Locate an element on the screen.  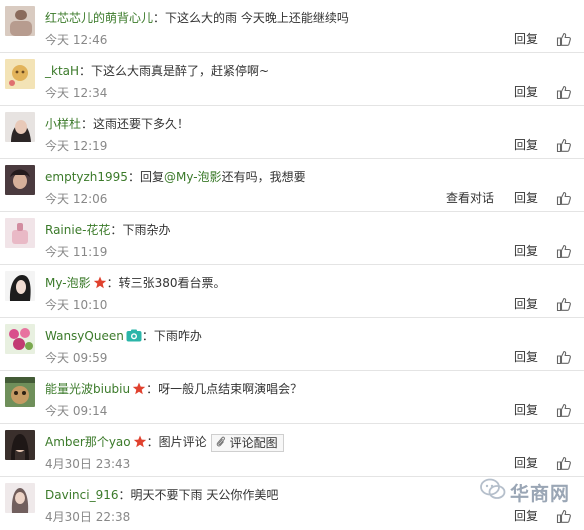
comment-item: My-泡影 ：转三张380看台票。 今天 10:10 回复 is located at coordinates (292, 291).